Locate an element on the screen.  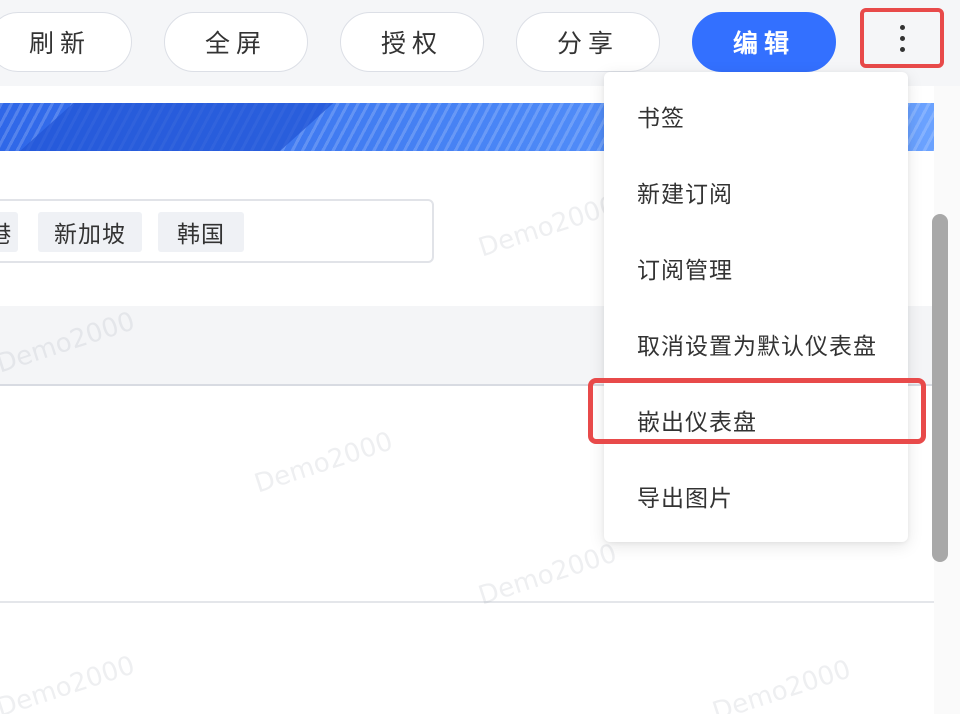
menu-item-new-subscription: 新建订阅 is located at coordinates (756, 192).